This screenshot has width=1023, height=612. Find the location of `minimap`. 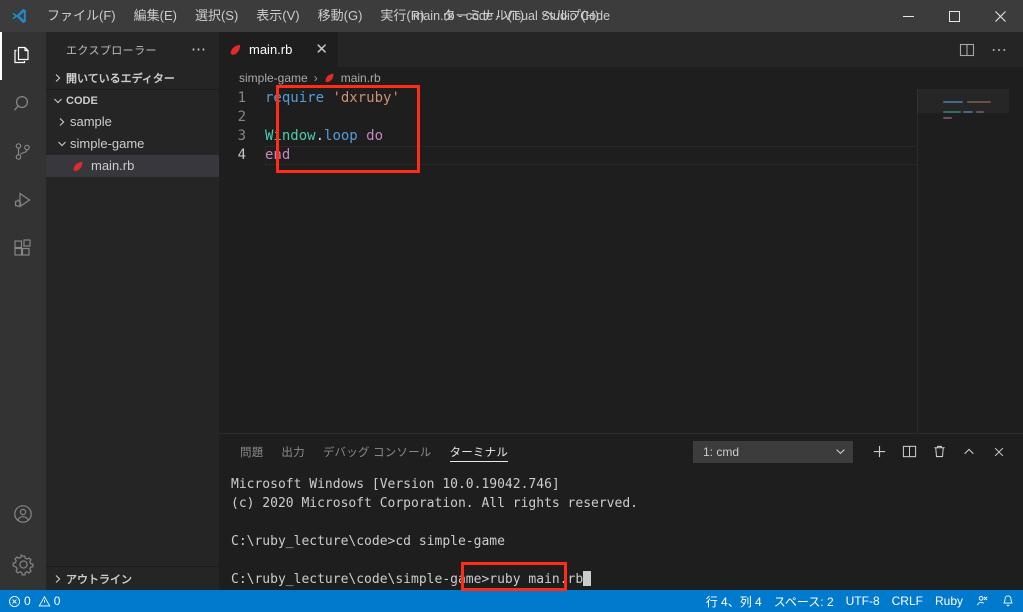

minimap is located at coordinates (963, 261).